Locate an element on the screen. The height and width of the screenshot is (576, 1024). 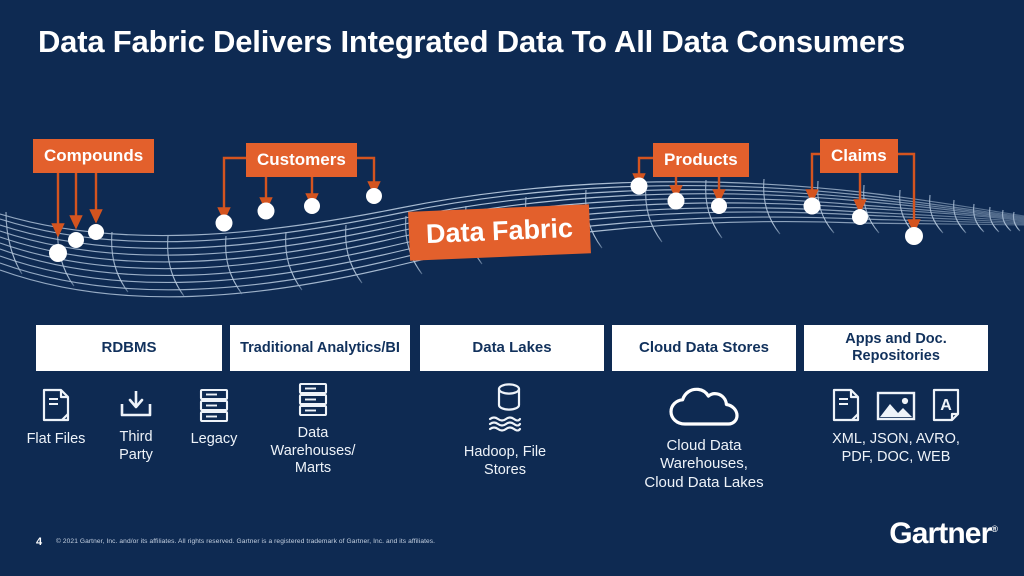
import-download-icon is located at coordinates (136, 404).